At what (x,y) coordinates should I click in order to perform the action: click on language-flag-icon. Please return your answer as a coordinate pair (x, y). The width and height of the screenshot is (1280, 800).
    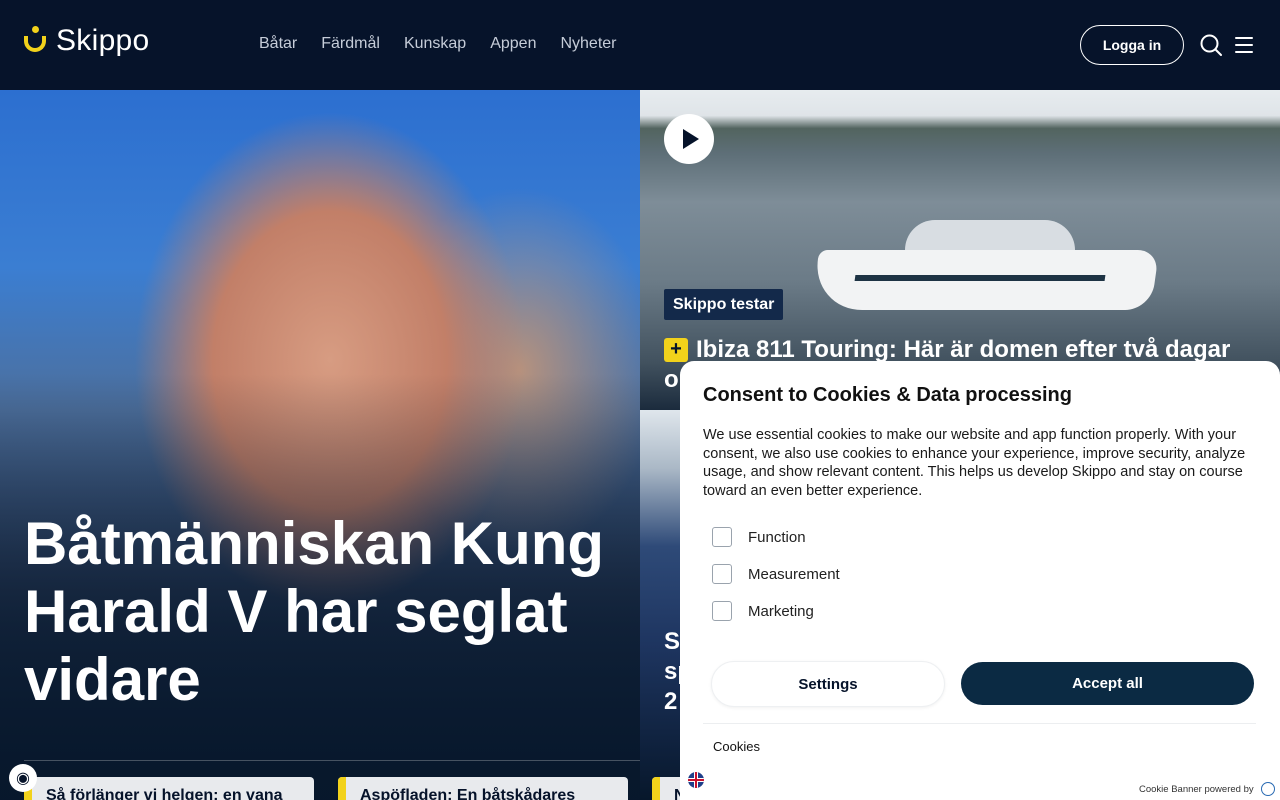
    Looking at the image, I should click on (696, 780).